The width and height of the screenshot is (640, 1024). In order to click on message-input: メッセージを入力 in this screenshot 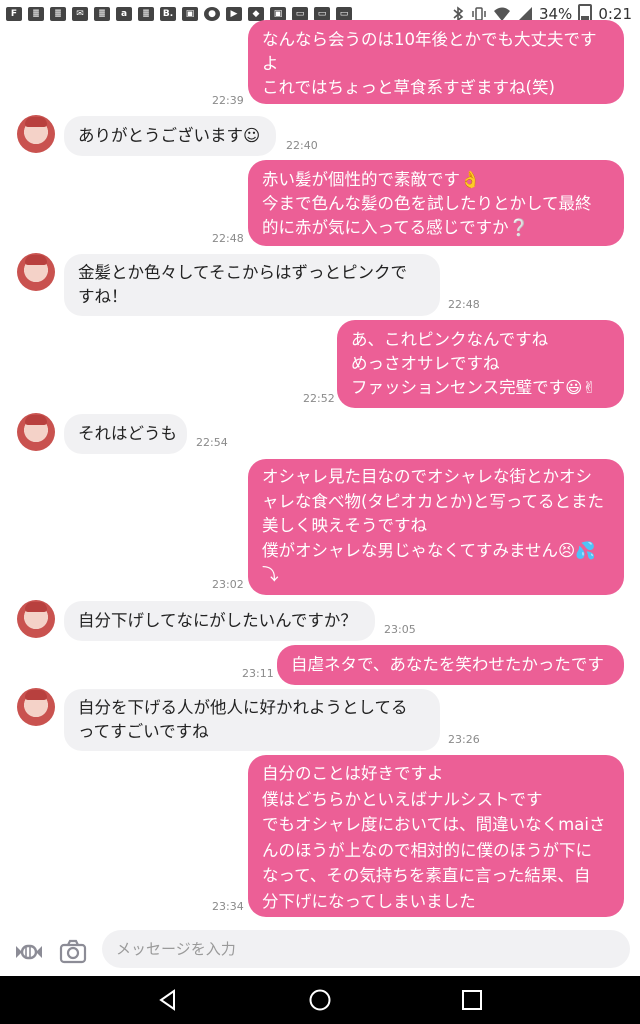, I will do `click(366, 949)`.